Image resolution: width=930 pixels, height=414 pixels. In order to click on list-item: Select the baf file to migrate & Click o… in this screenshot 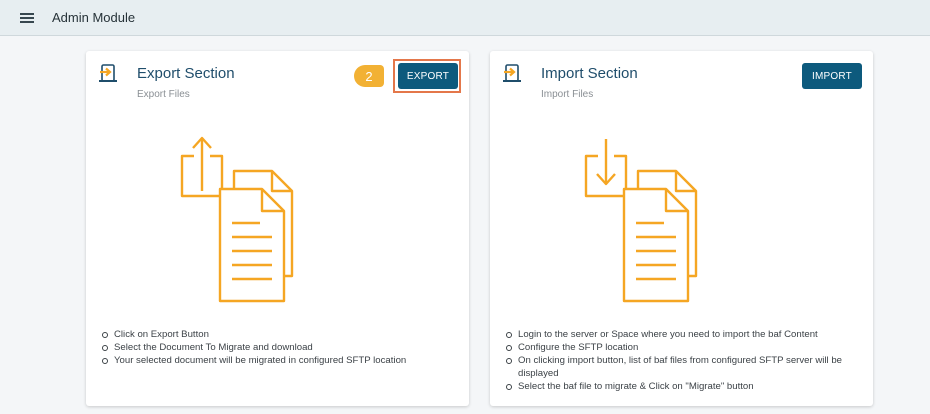, I will do `click(684, 386)`.